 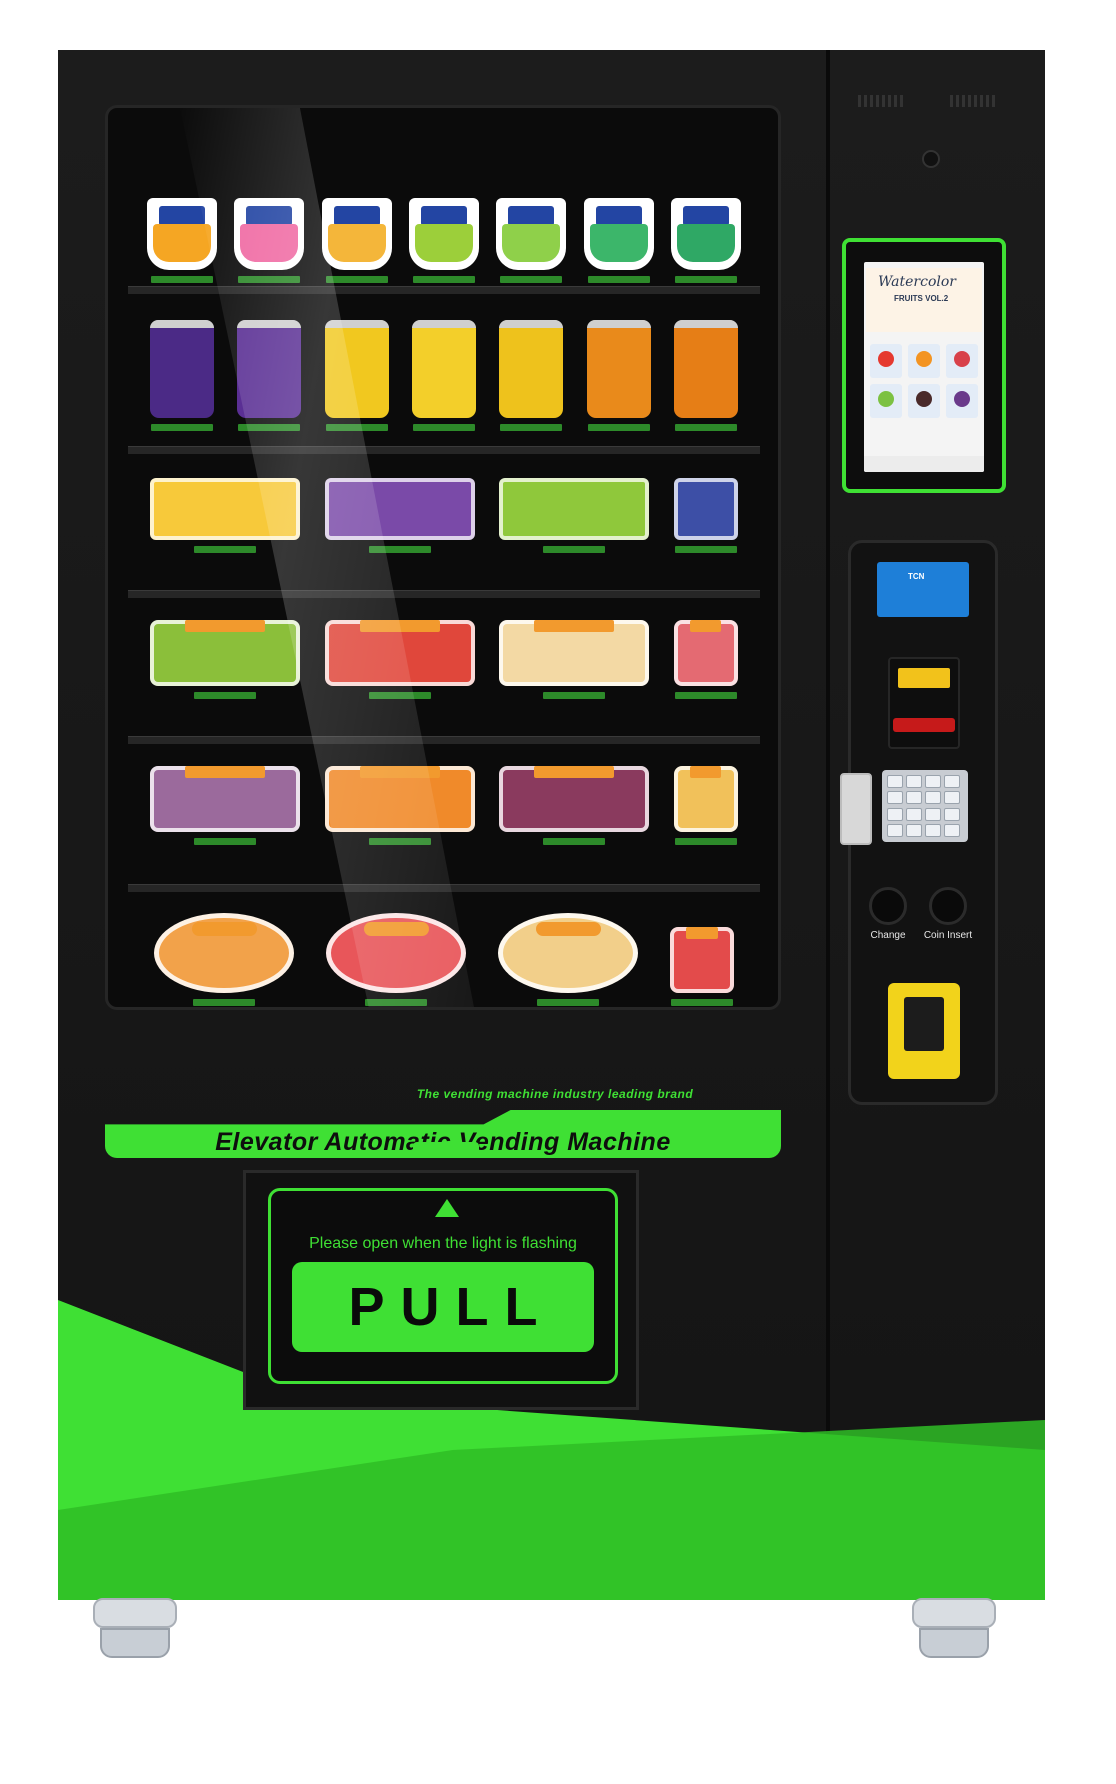 I want to click on pull-button: PULL, so click(x=443, y=1307).